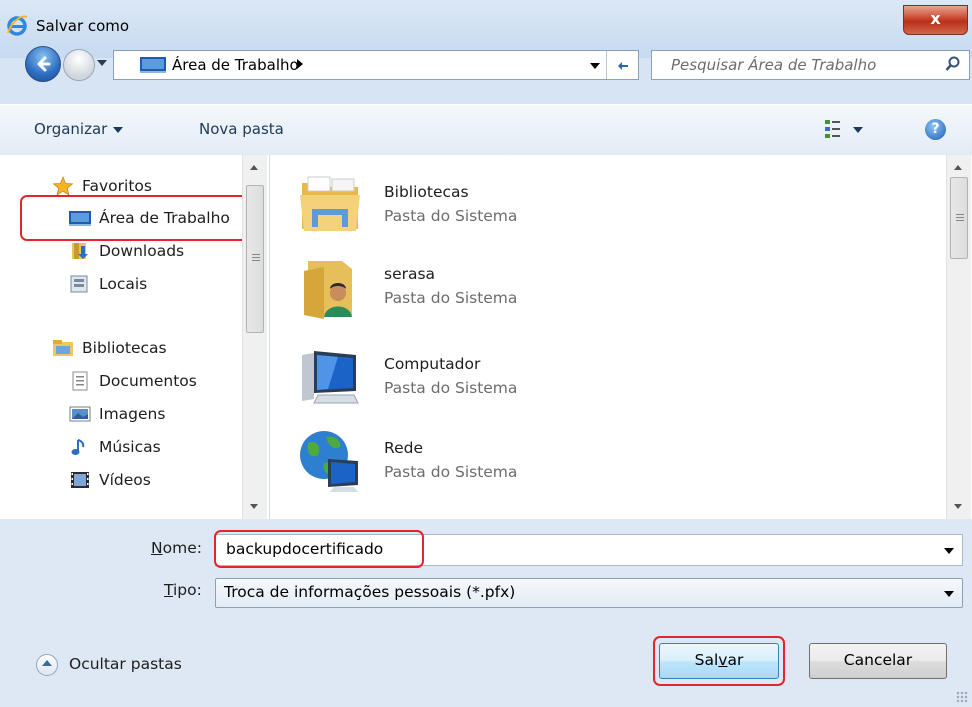 The width and height of the screenshot is (972, 707). What do you see at coordinates (850, 129) in the screenshot?
I see `change-view-icon` at bounding box center [850, 129].